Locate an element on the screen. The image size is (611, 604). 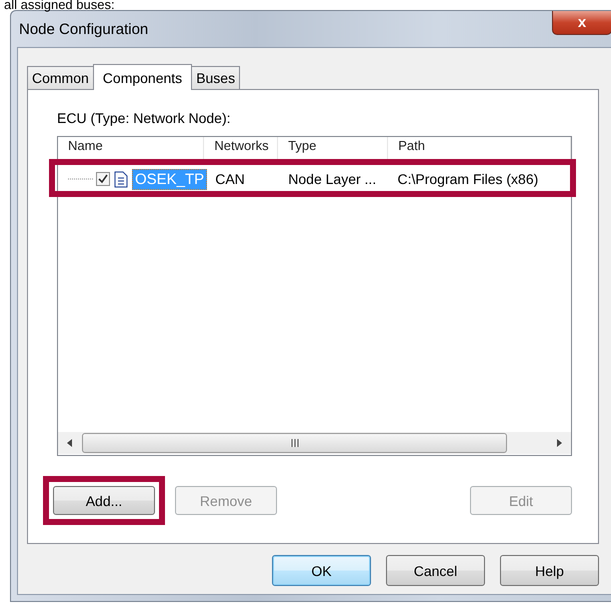
grip-icon is located at coordinates (295, 443).